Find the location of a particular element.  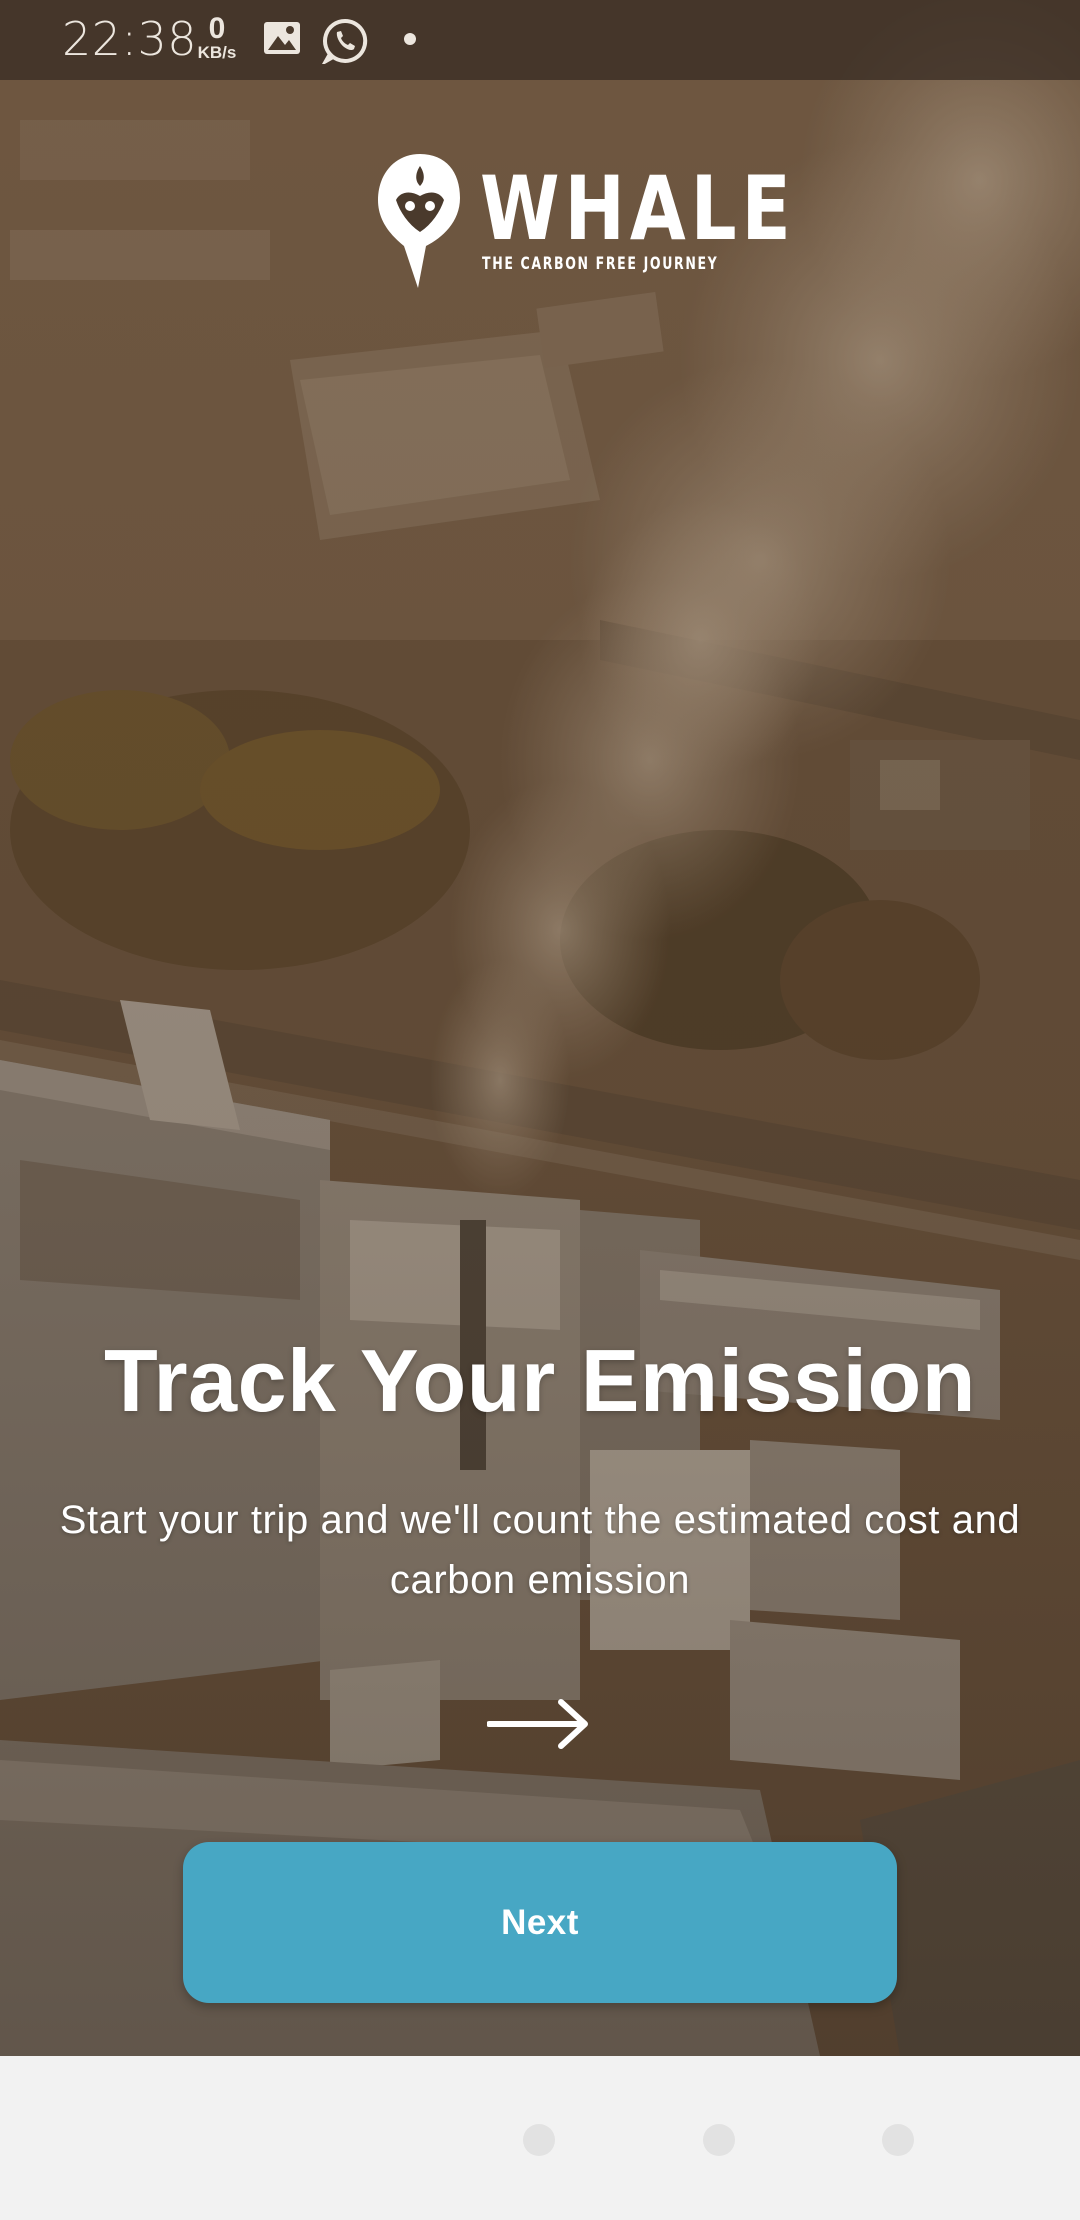

arrow-right-icon is located at coordinates (539, 1726).